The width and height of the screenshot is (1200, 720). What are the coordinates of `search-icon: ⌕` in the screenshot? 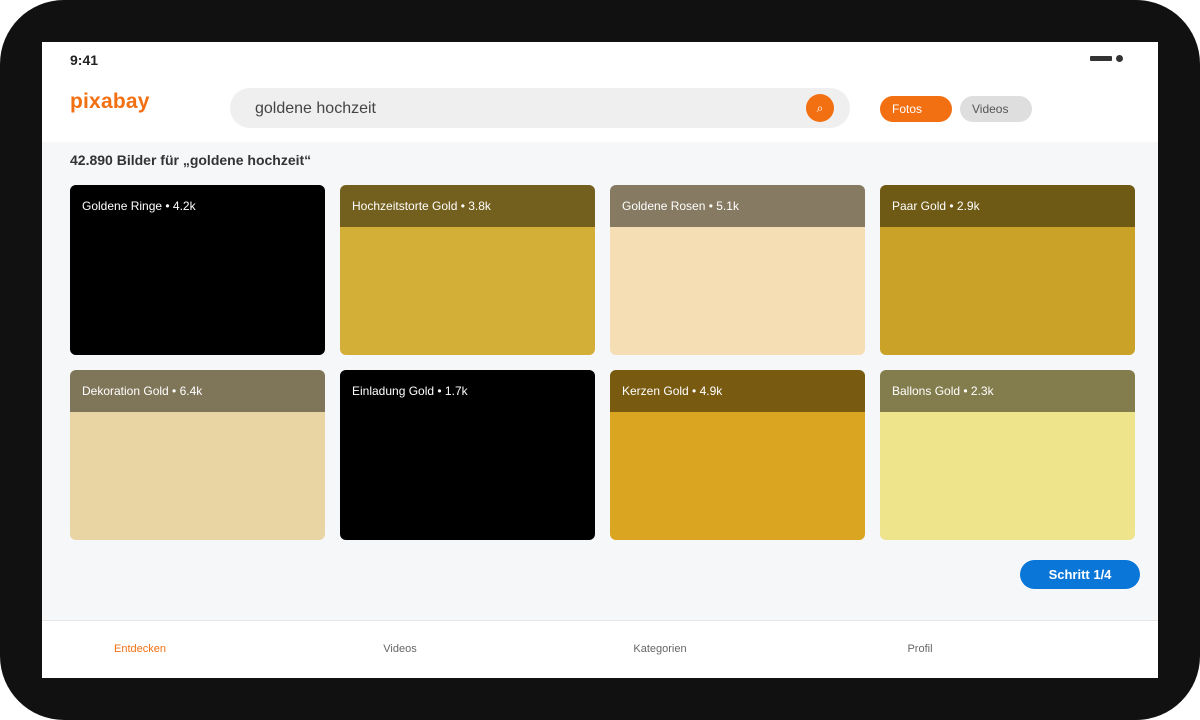 It's located at (820, 108).